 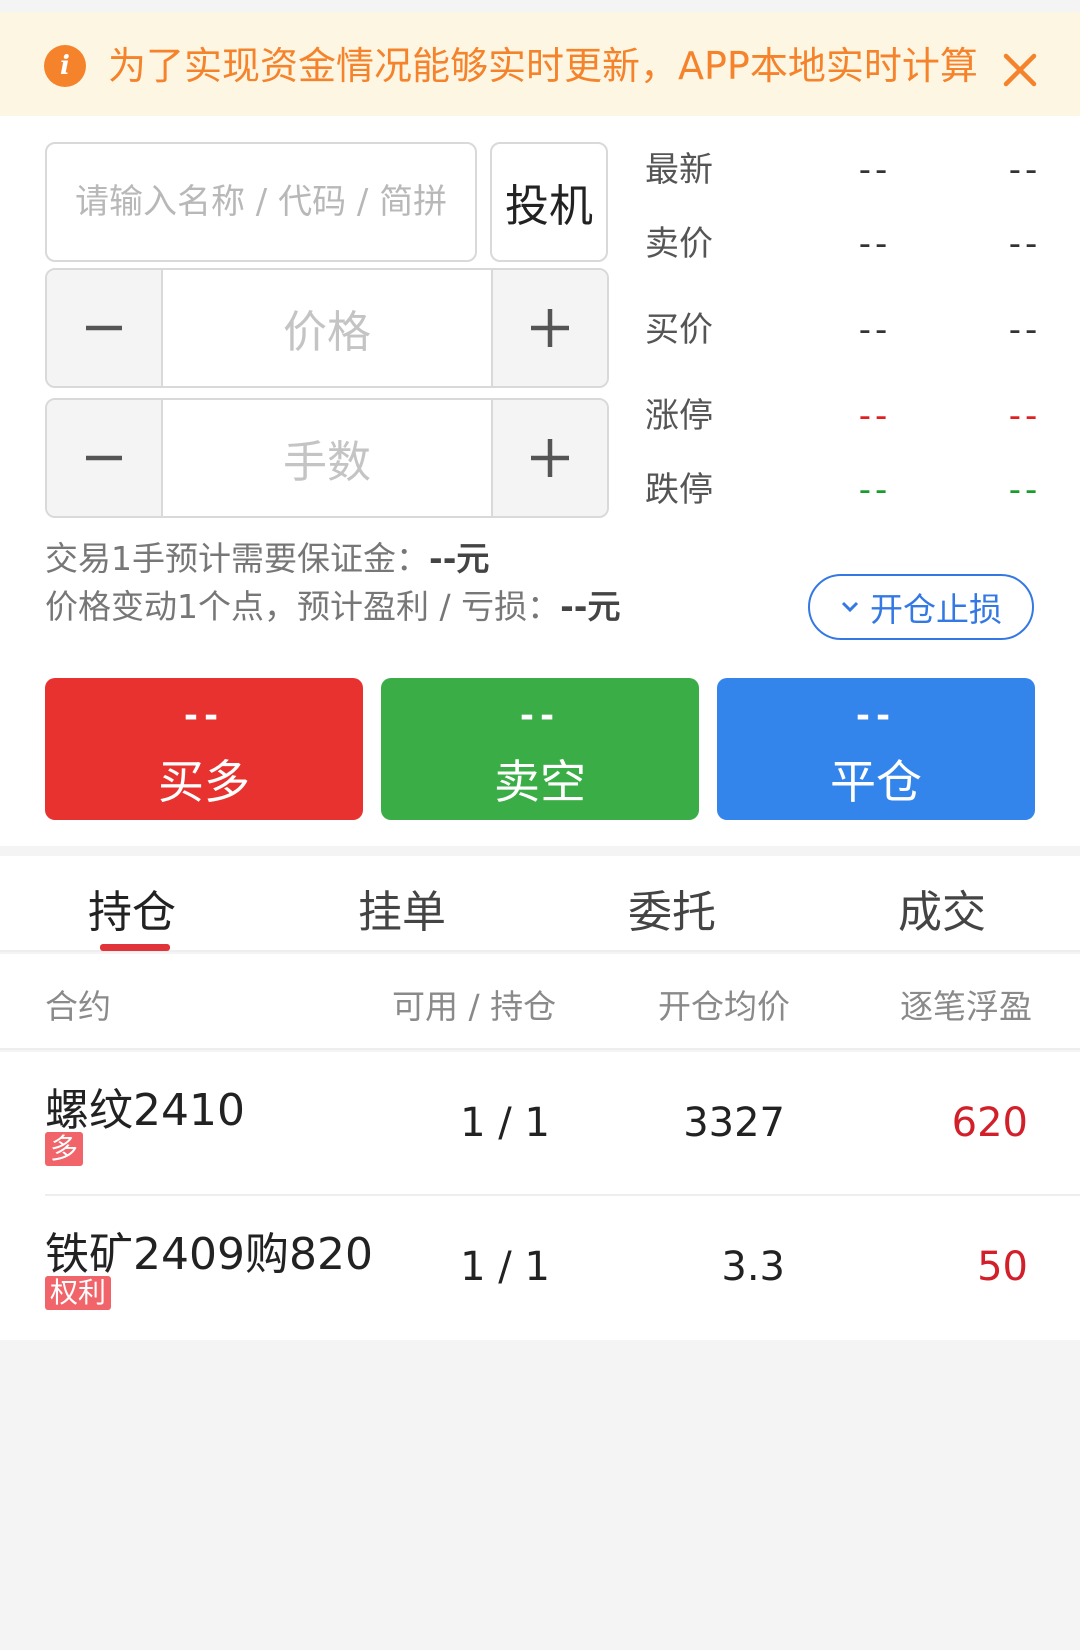 What do you see at coordinates (850, 607) in the screenshot?
I see `chevron-down-icon` at bounding box center [850, 607].